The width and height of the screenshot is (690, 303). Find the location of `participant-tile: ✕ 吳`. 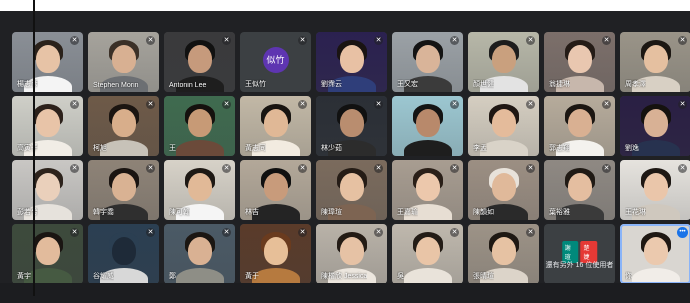

participant-tile: ✕ 吳 is located at coordinates (427, 254).